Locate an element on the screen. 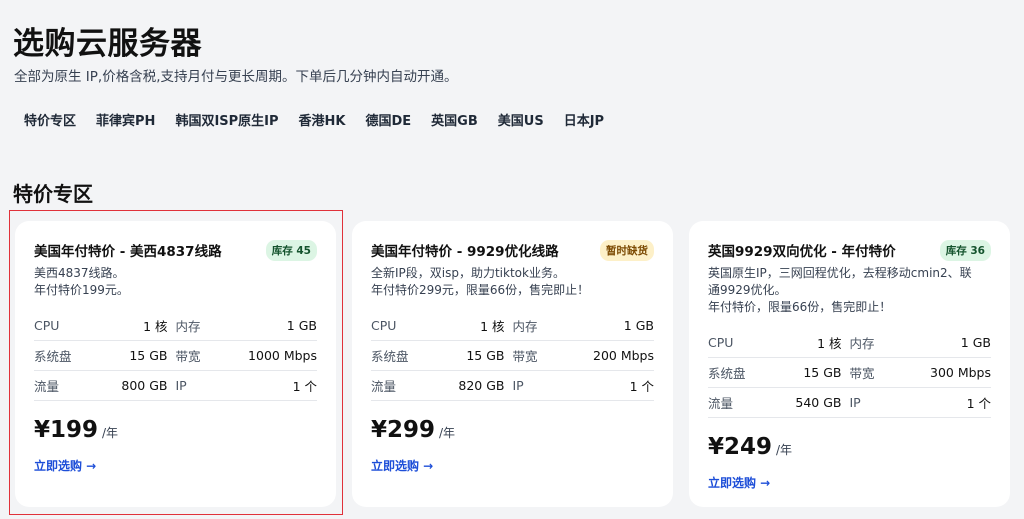 The height and width of the screenshot is (519, 1024). tab-specials: 特价专区 is located at coordinates (50, 119).